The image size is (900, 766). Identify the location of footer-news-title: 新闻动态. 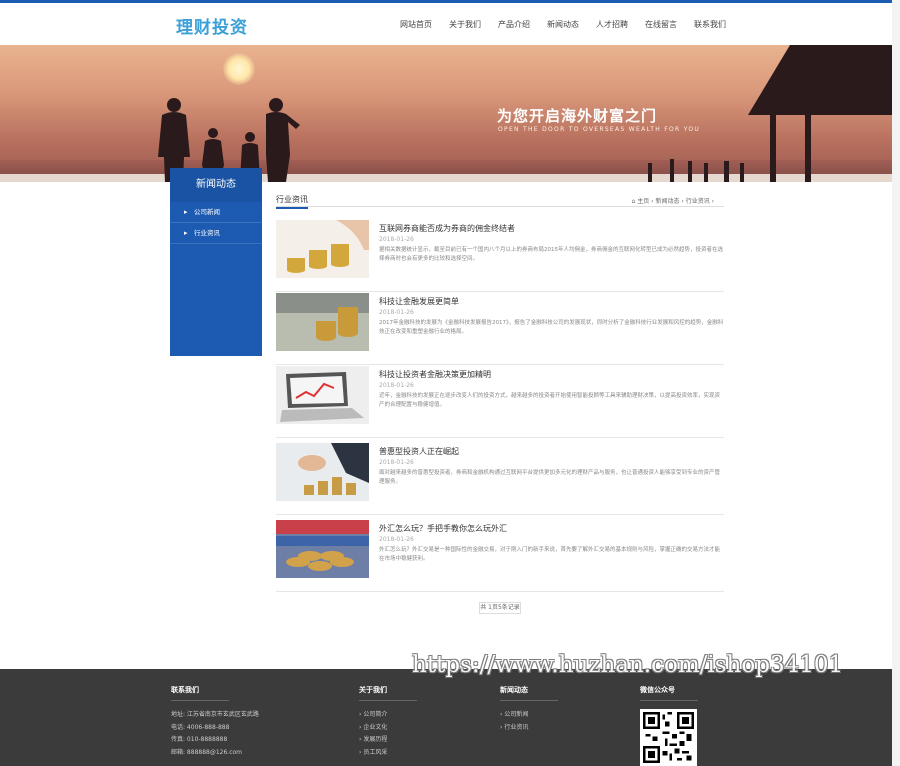
(529, 693).